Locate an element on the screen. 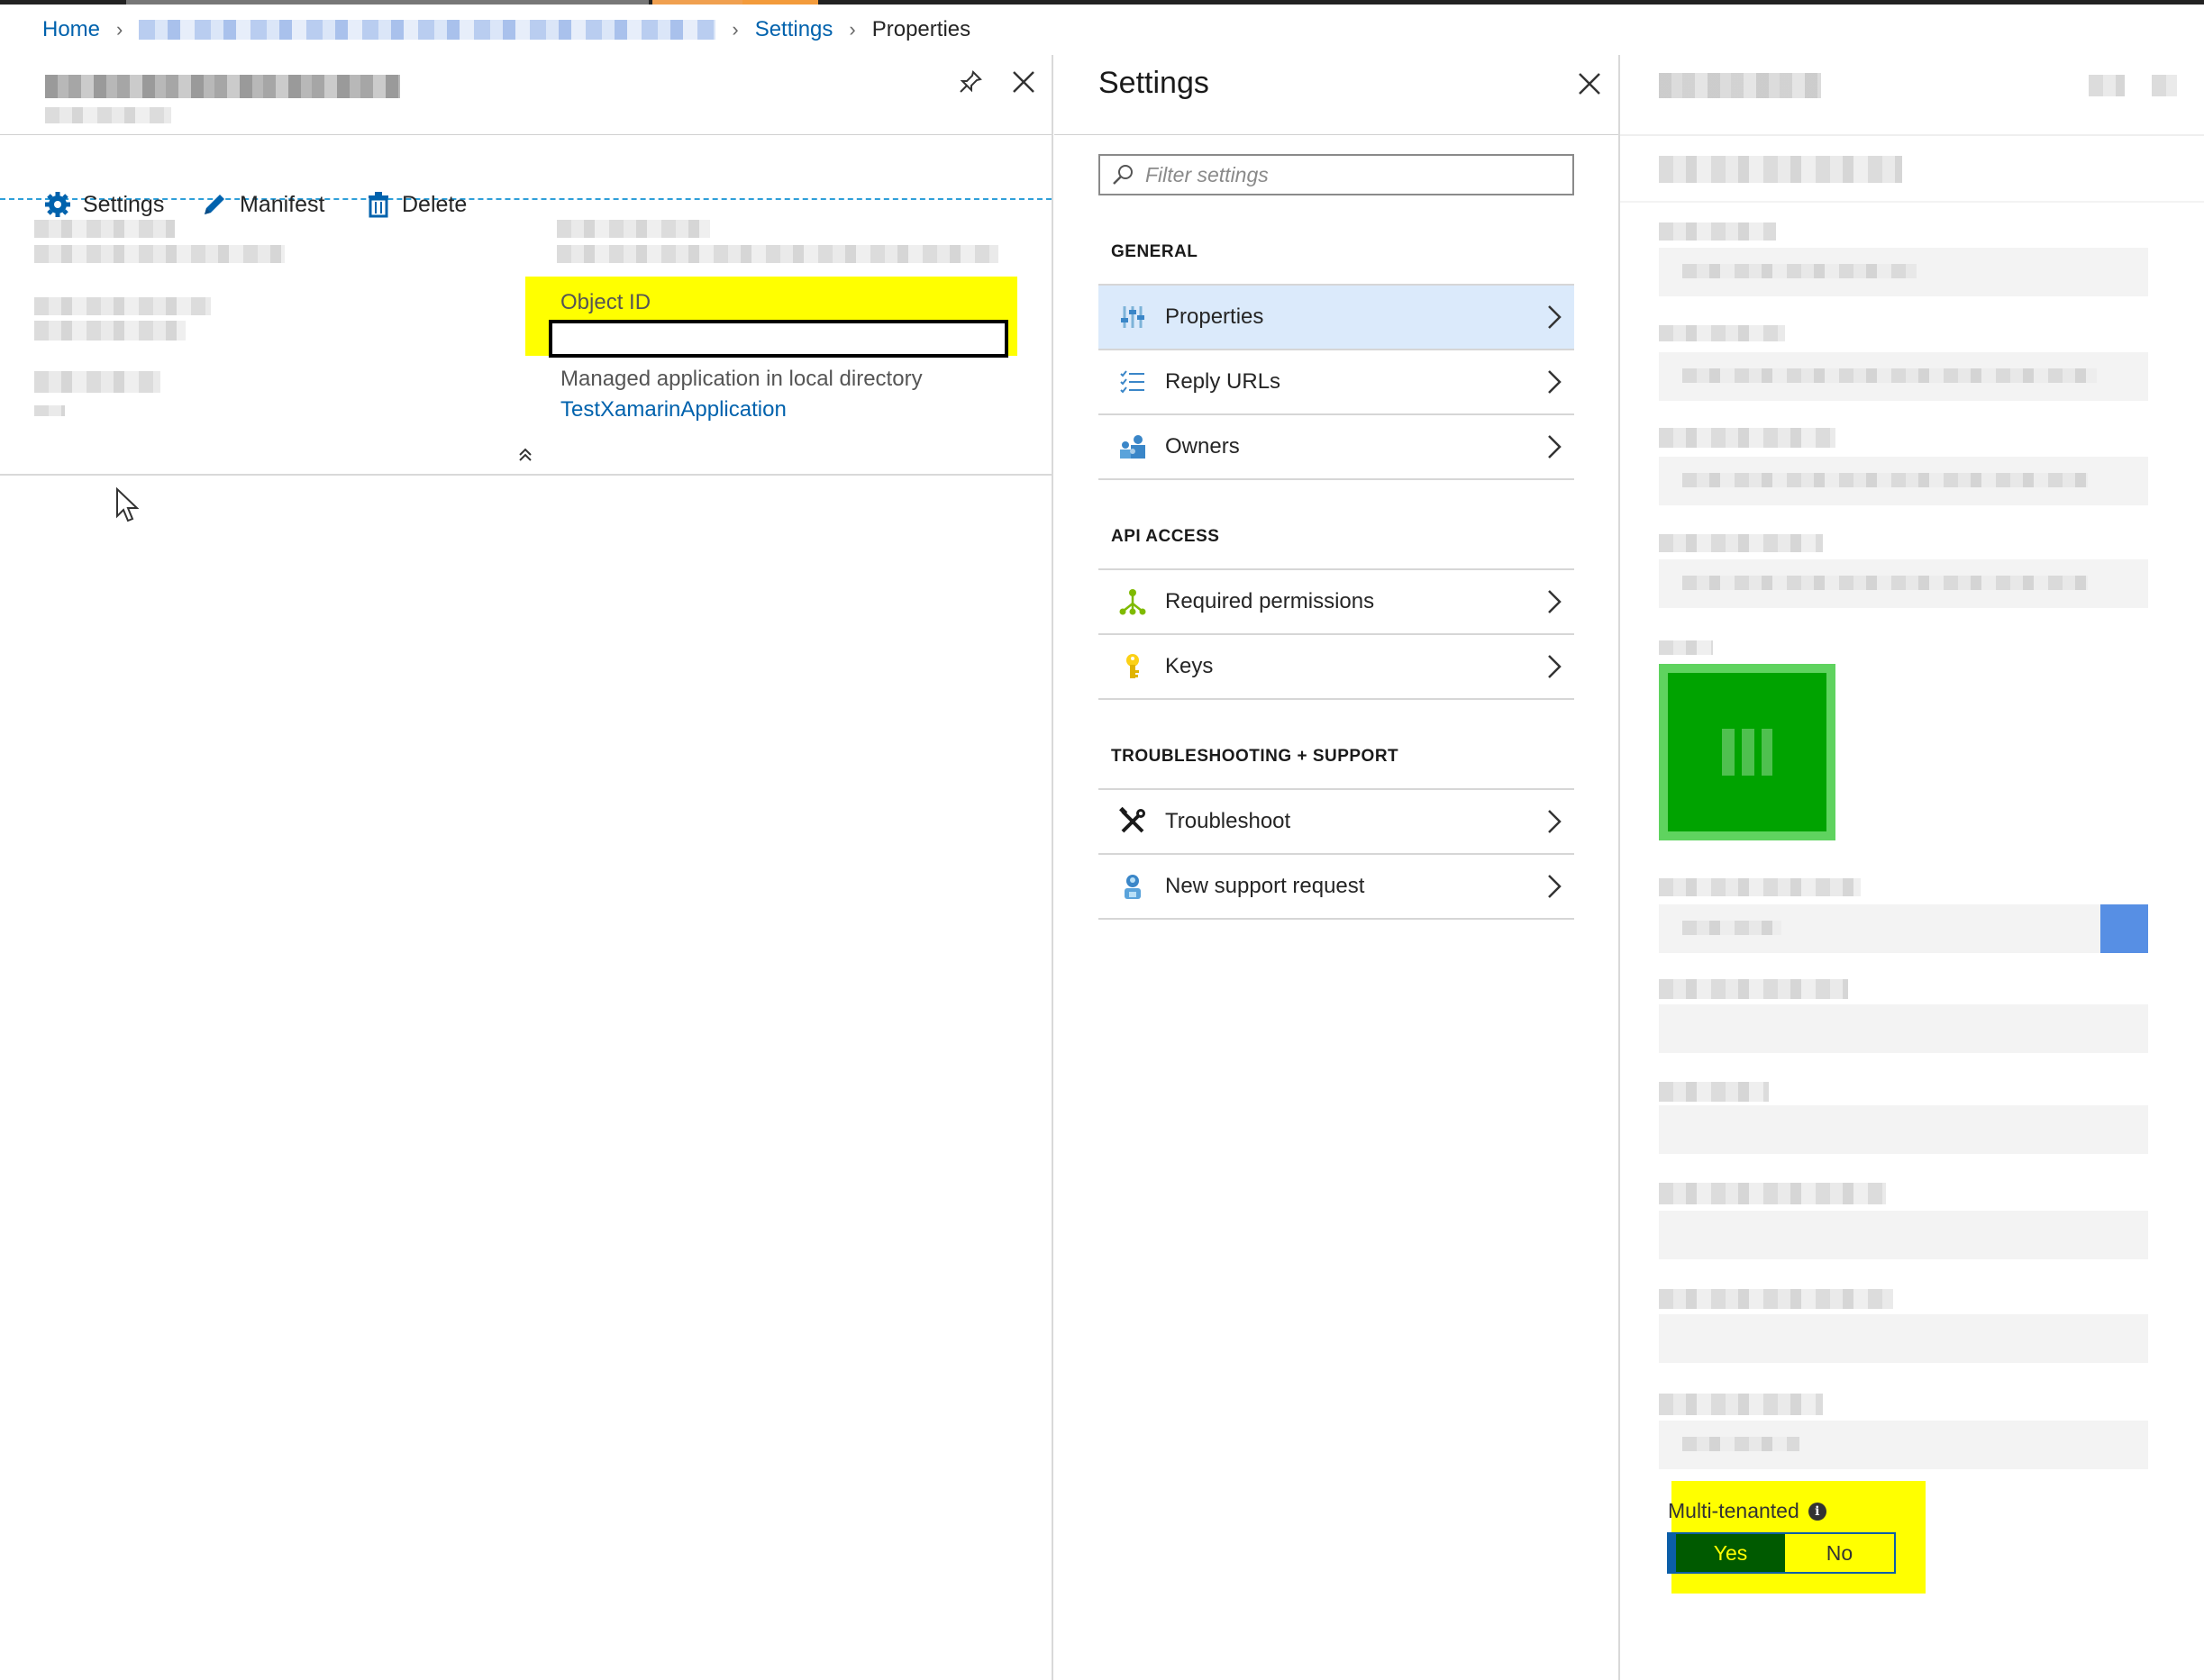 The height and width of the screenshot is (1680, 2204). application-logo-tile is located at coordinates (1747, 752).